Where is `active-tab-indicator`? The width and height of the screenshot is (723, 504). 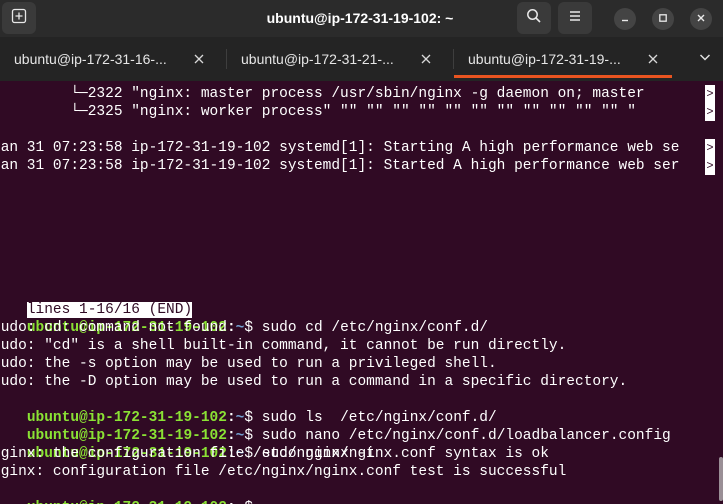 active-tab-indicator is located at coordinates (563, 76).